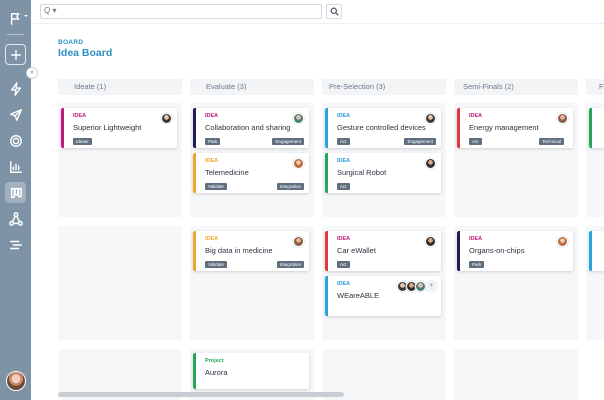 This screenshot has width=604, height=400. I want to click on add-button, so click(15, 54).